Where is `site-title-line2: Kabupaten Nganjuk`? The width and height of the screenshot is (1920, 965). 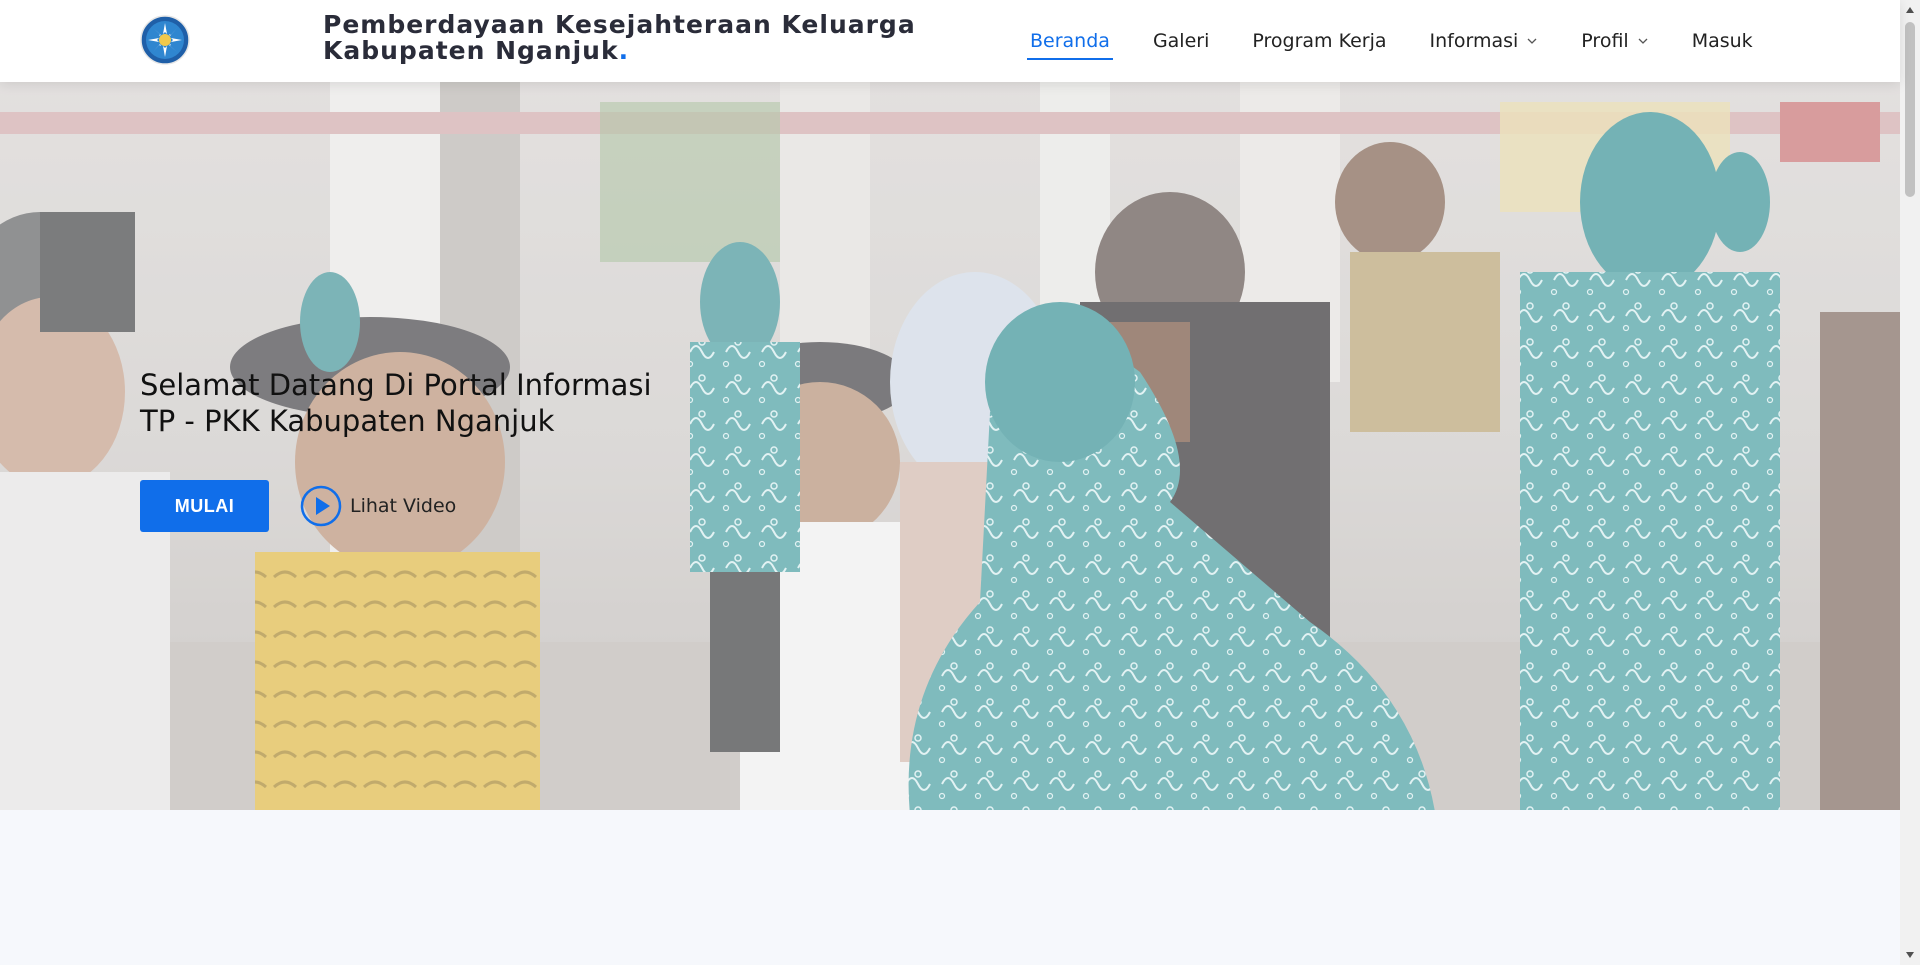
site-title-line2: Kabupaten Nganjuk is located at coordinates (471, 50).